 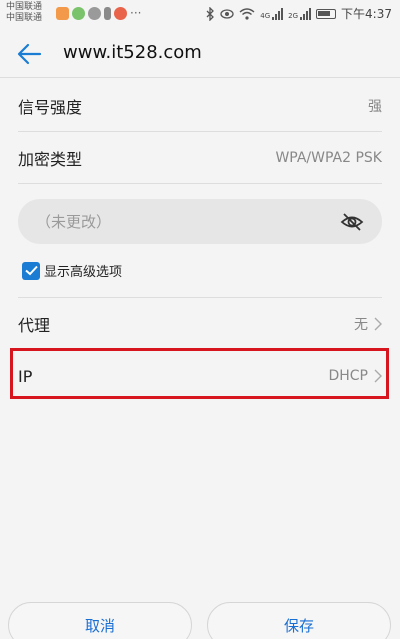 What do you see at coordinates (132, 52) in the screenshot?
I see `page-title: www.it528.com` at bounding box center [132, 52].